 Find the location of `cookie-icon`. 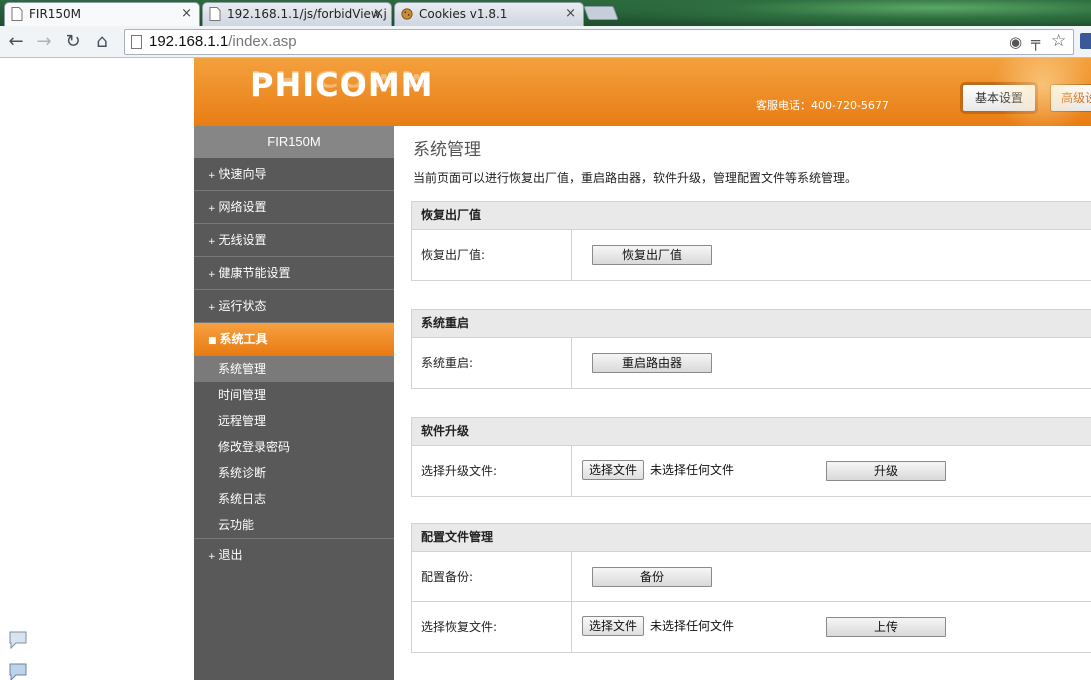

cookie-icon is located at coordinates (407, 14).